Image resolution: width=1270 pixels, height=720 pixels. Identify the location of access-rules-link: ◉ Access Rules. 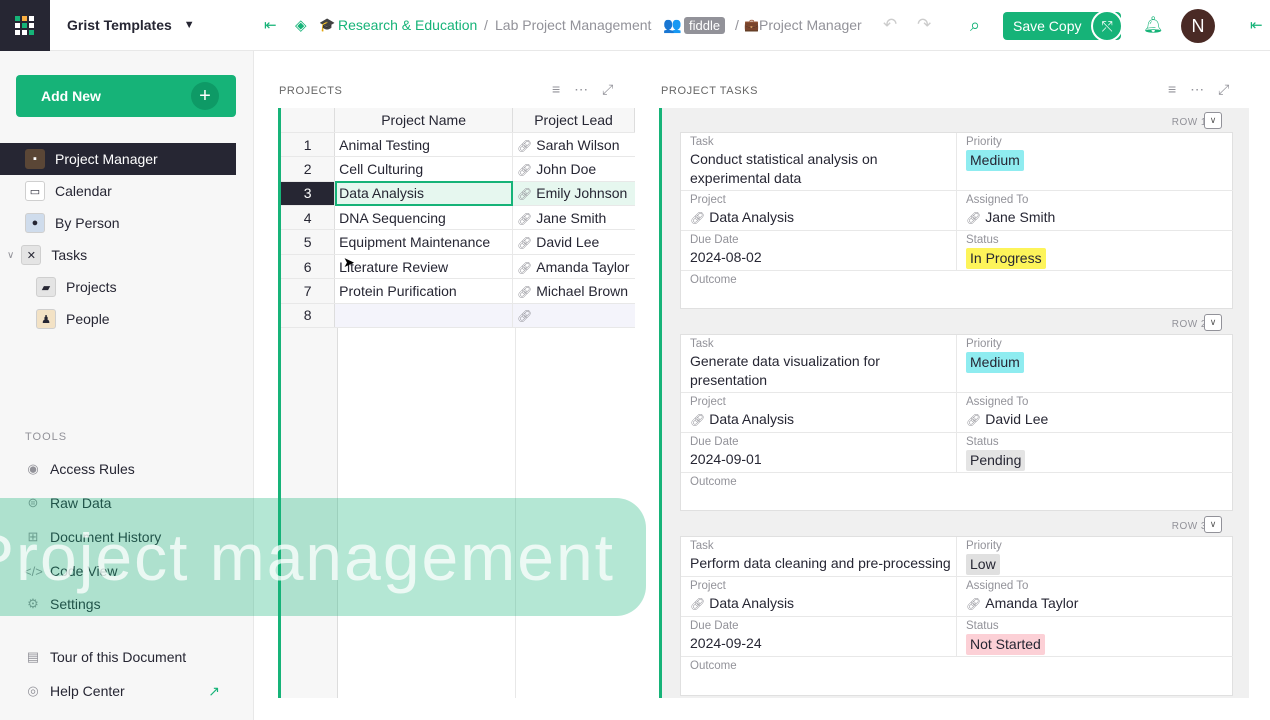
(79, 469).